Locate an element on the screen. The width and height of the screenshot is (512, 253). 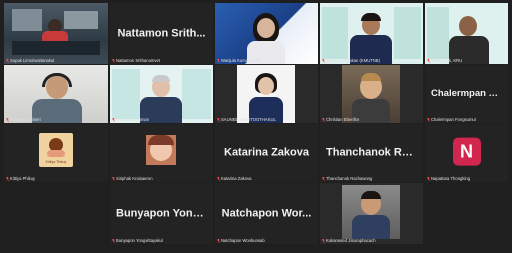
participant-tile: Kittiya Thikuy Kittiya Phikuy is located at coordinates (56, 153).